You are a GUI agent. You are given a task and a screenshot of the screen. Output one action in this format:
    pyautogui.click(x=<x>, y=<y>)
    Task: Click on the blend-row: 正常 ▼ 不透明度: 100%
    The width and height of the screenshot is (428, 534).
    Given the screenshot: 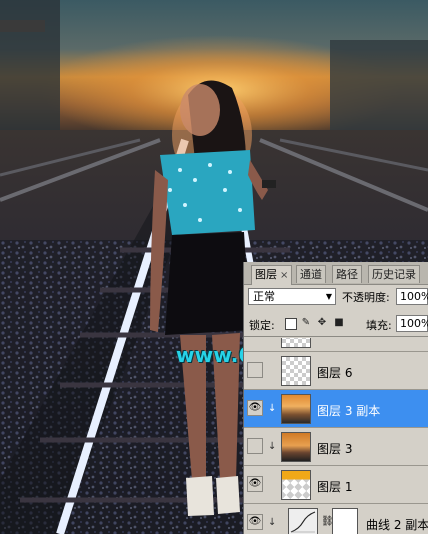 What is the action you would take?
    pyautogui.click(x=336, y=297)
    